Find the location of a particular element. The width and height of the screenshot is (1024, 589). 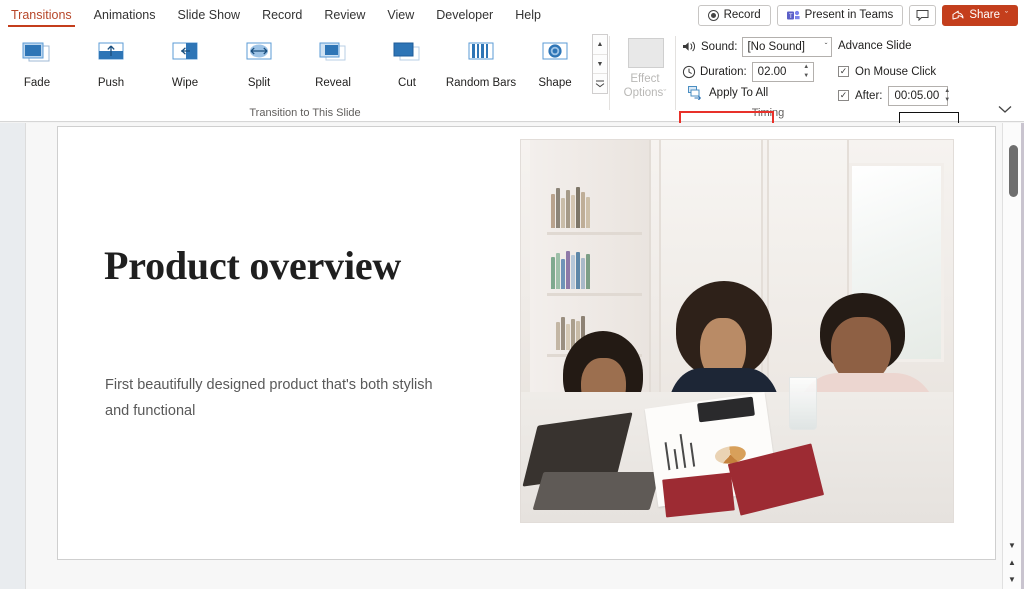

comments-button is located at coordinates (923, 15).